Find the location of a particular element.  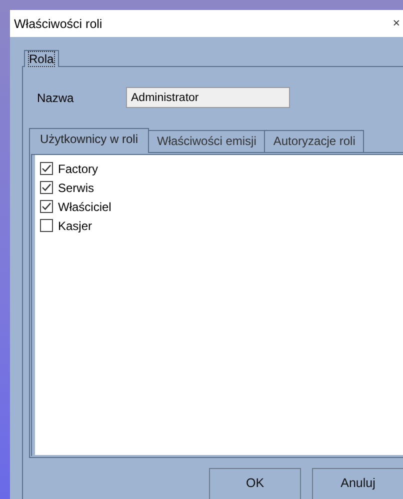

window-title: Właściwości roli is located at coordinates (58, 23).